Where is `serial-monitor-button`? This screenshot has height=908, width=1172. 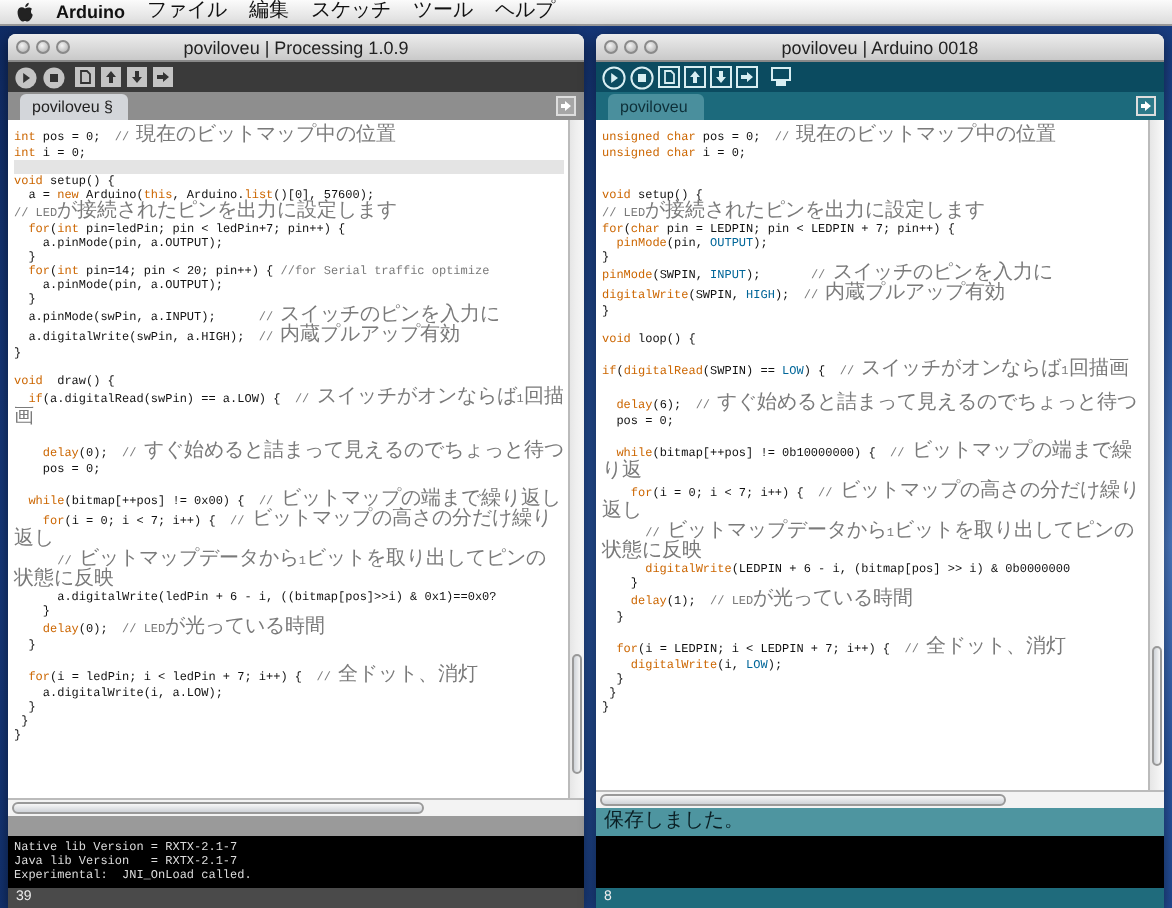 serial-monitor-button is located at coordinates (781, 77).